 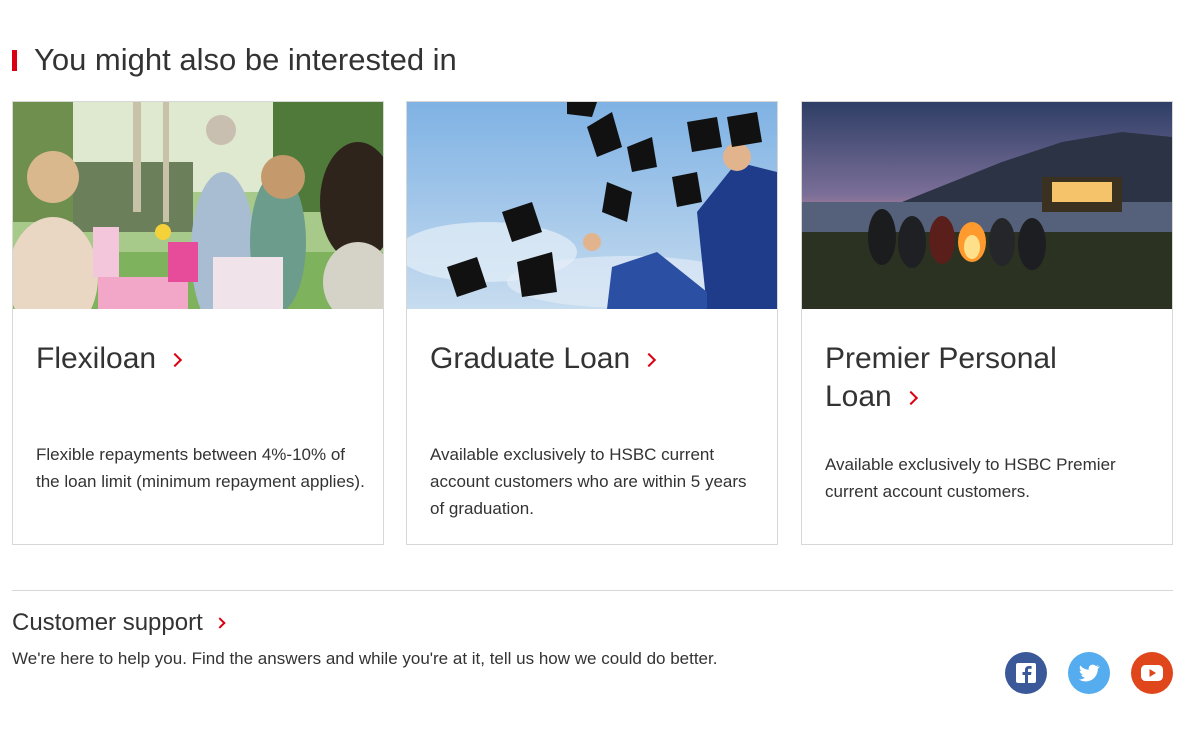 I want to click on facebook-icon, so click(x=1026, y=673).